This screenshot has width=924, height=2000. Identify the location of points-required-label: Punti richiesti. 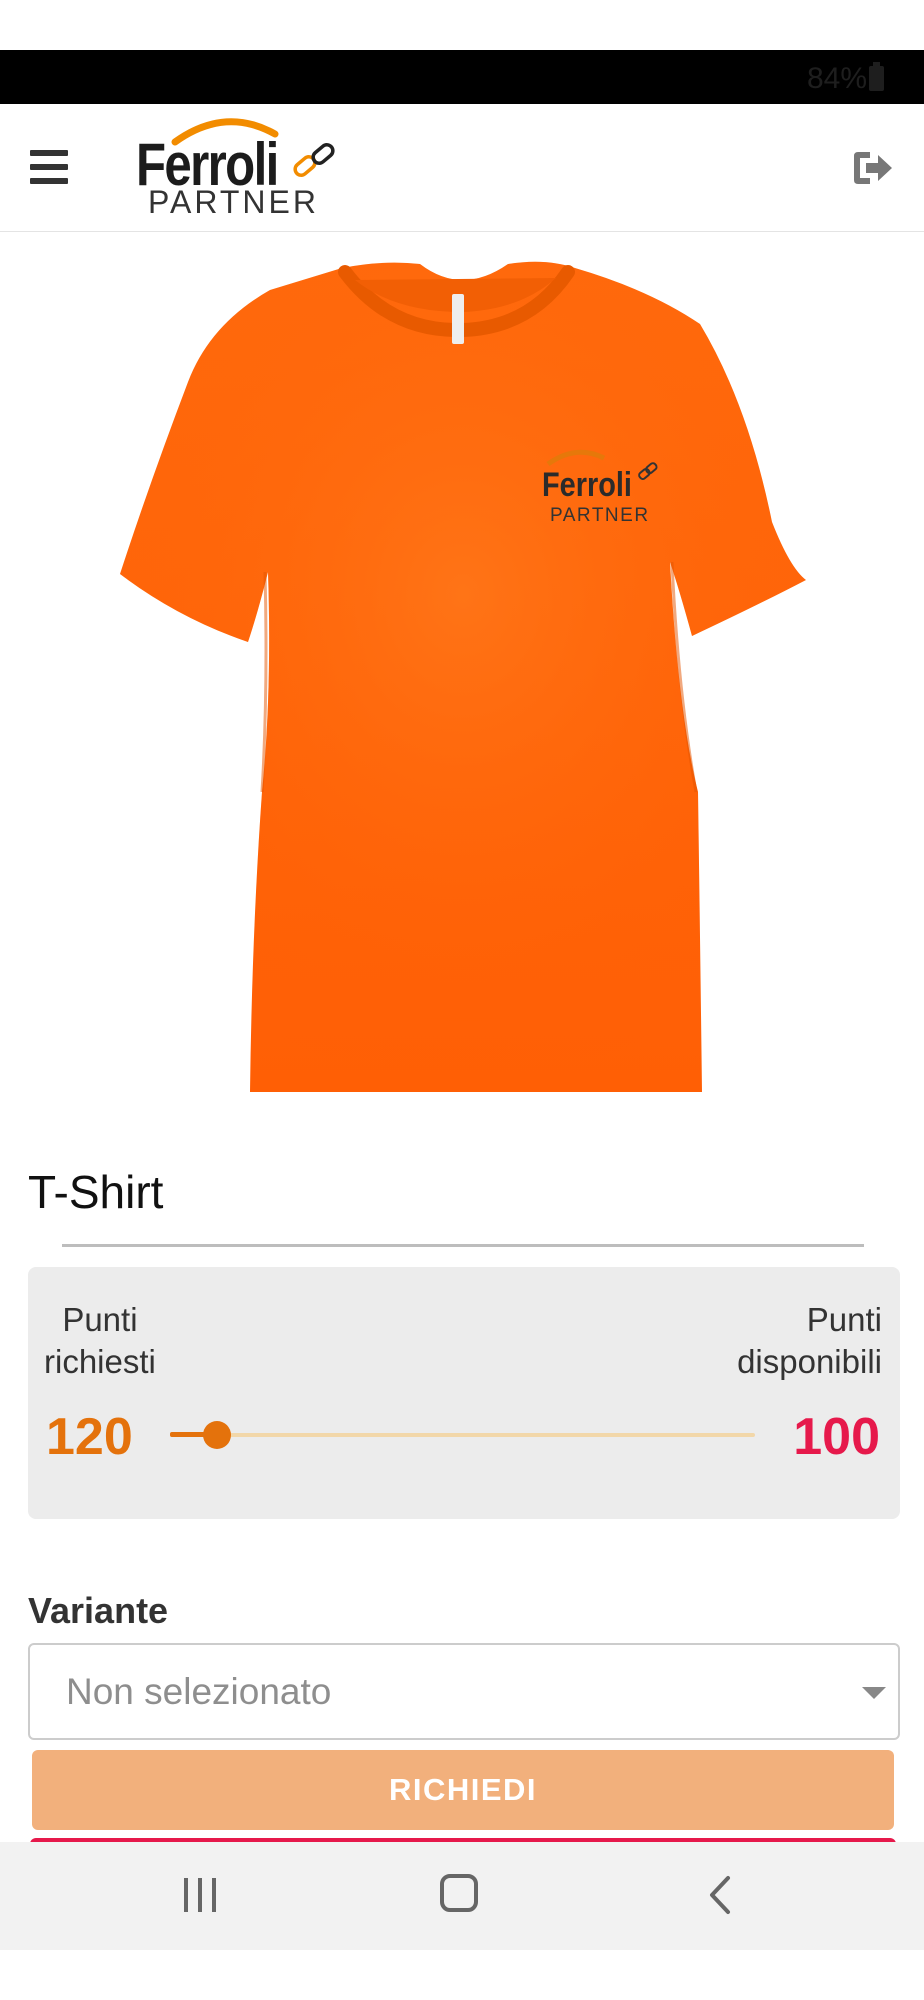
(100, 1340).